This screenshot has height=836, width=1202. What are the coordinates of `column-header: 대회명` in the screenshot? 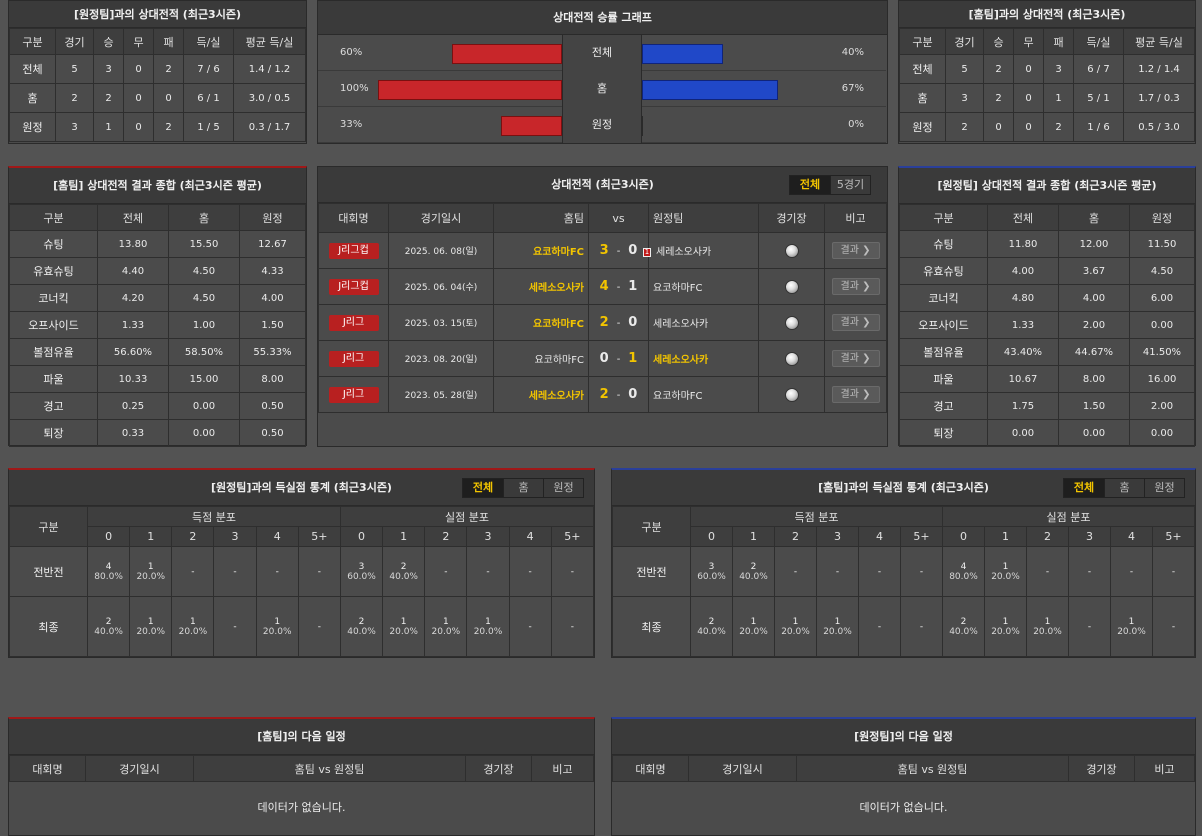 It's located at (650, 768).